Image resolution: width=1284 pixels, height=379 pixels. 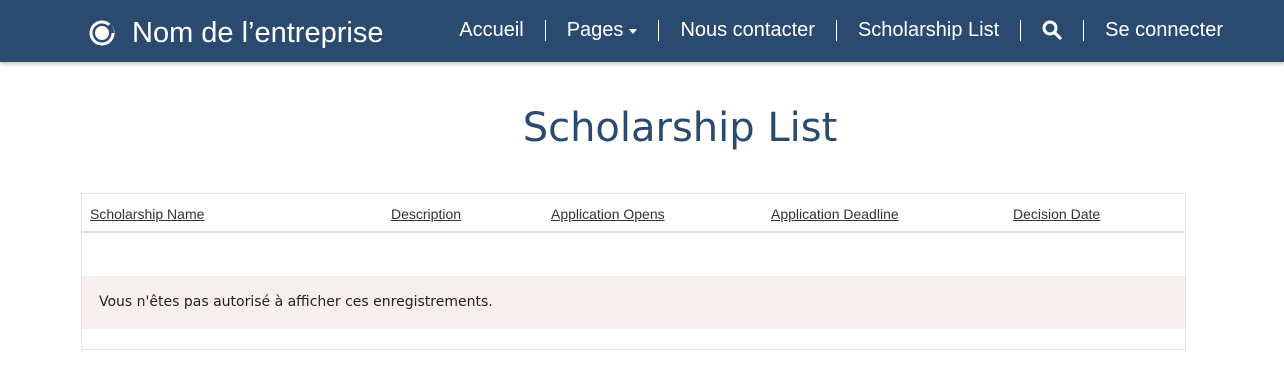 I want to click on brand-link: Nom de l’entreprise, so click(x=235, y=33).